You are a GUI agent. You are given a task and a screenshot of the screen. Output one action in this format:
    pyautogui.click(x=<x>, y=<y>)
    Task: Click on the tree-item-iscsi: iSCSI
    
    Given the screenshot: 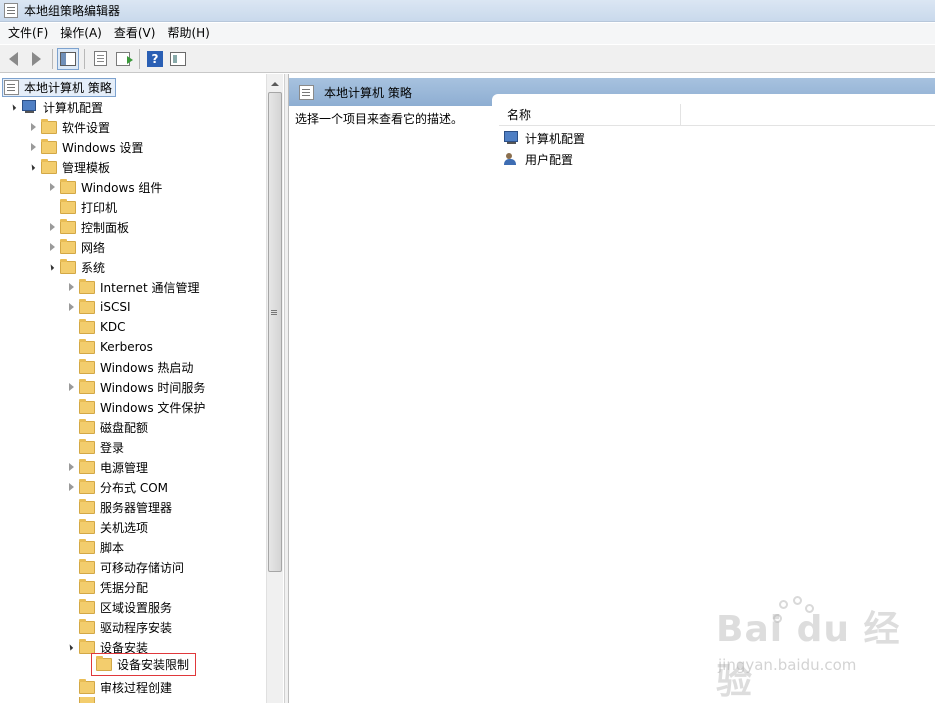 What is the action you would take?
    pyautogui.click(x=97, y=307)
    